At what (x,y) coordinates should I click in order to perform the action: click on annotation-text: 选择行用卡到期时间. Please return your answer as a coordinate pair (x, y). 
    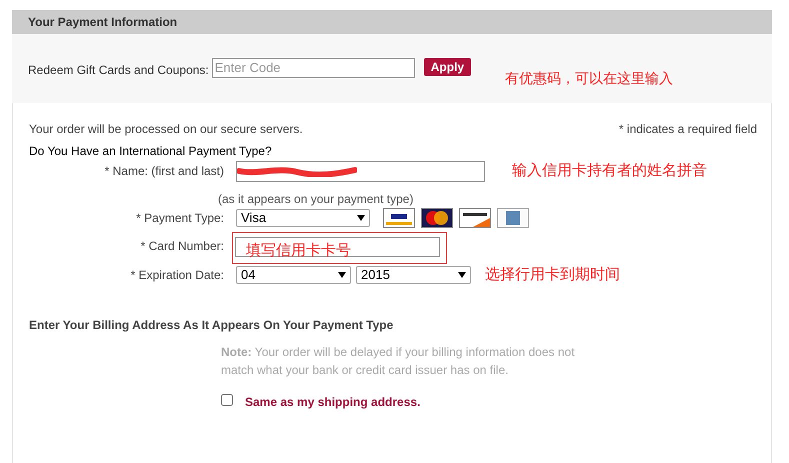
    Looking at the image, I should click on (552, 274).